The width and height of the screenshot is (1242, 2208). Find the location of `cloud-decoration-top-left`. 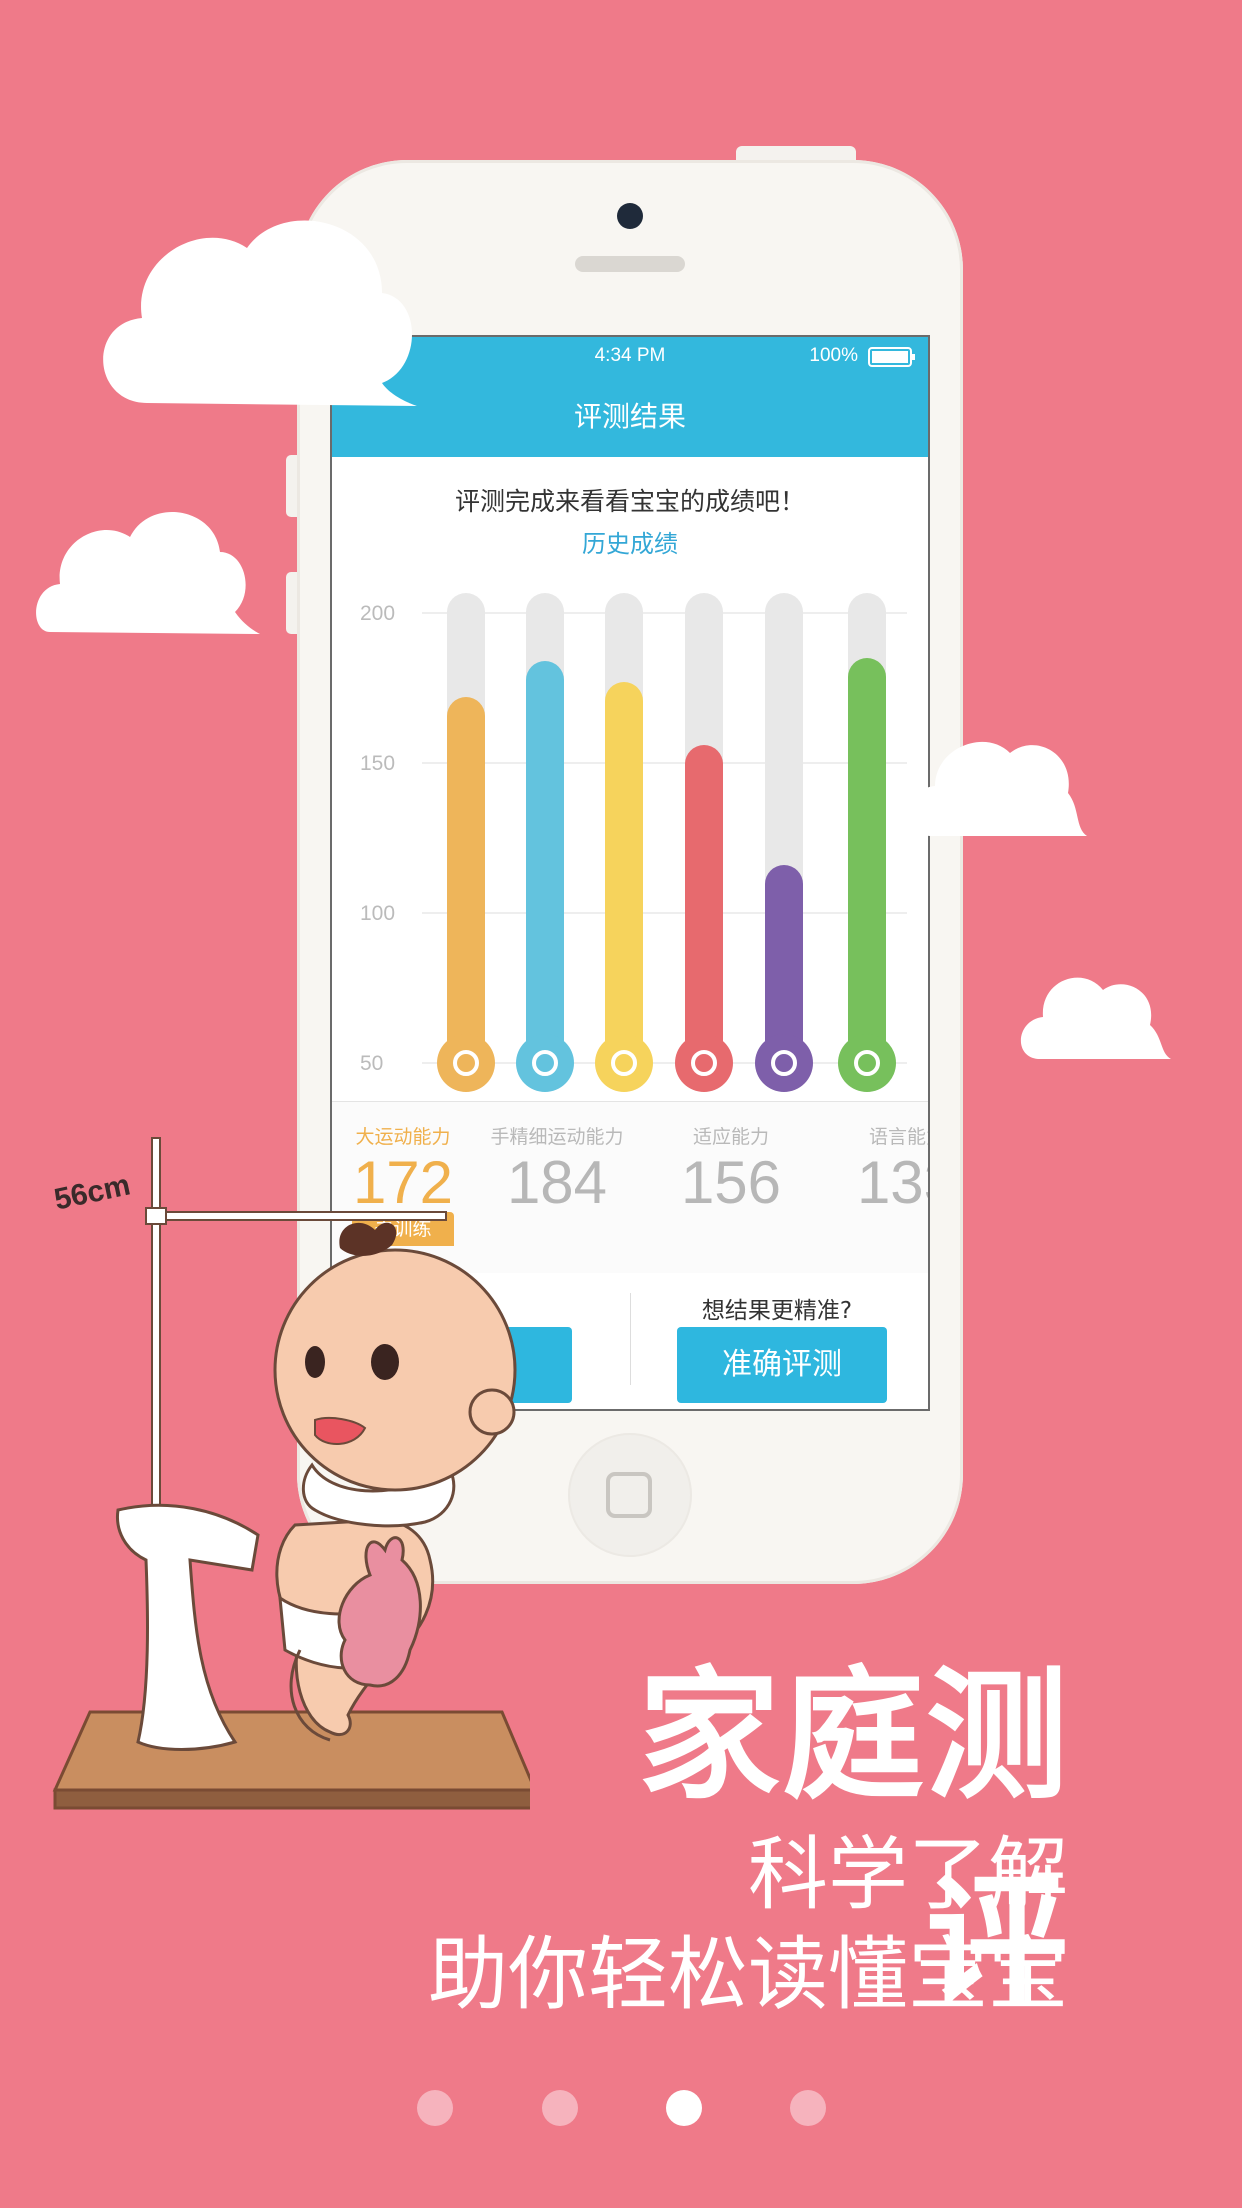

cloud-decoration-top-left is located at coordinates (260, 313).